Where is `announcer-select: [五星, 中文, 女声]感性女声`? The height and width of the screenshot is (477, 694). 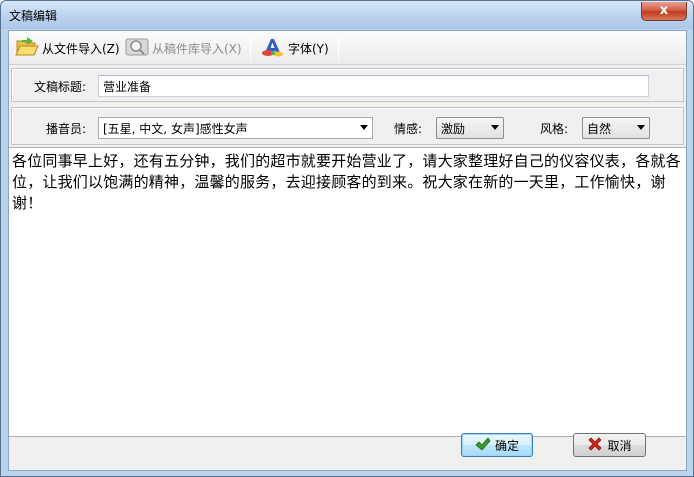
announcer-select: [五星, 中文, 女声]感性女声 is located at coordinates (235, 128).